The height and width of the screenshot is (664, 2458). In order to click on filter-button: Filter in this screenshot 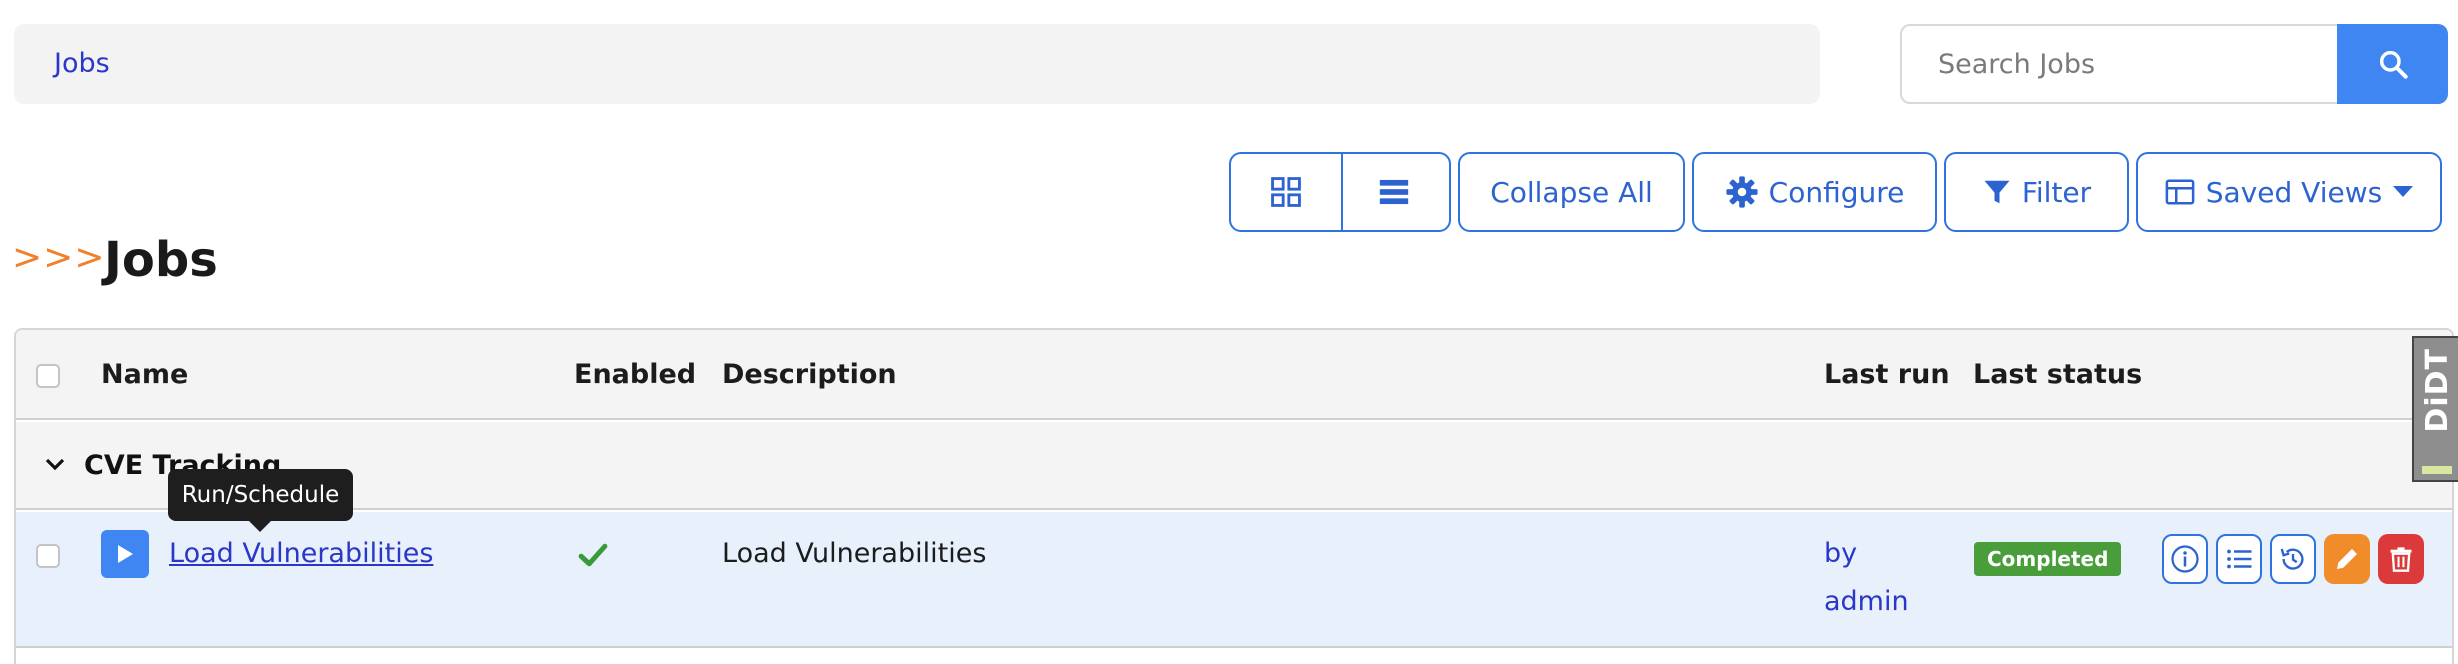, I will do `click(2036, 192)`.